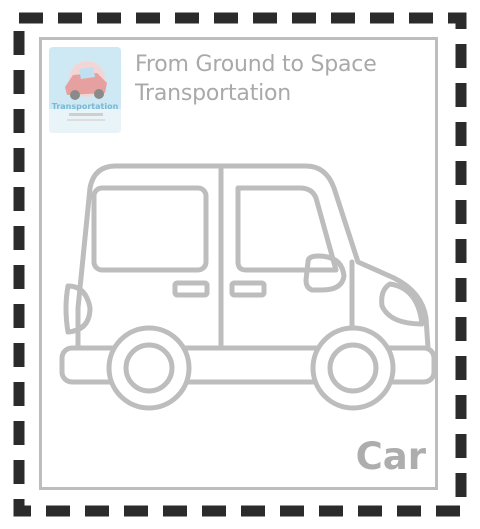  Describe the element at coordinates (390, 456) in the screenshot. I see `vehicle-name-label: Car` at that location.